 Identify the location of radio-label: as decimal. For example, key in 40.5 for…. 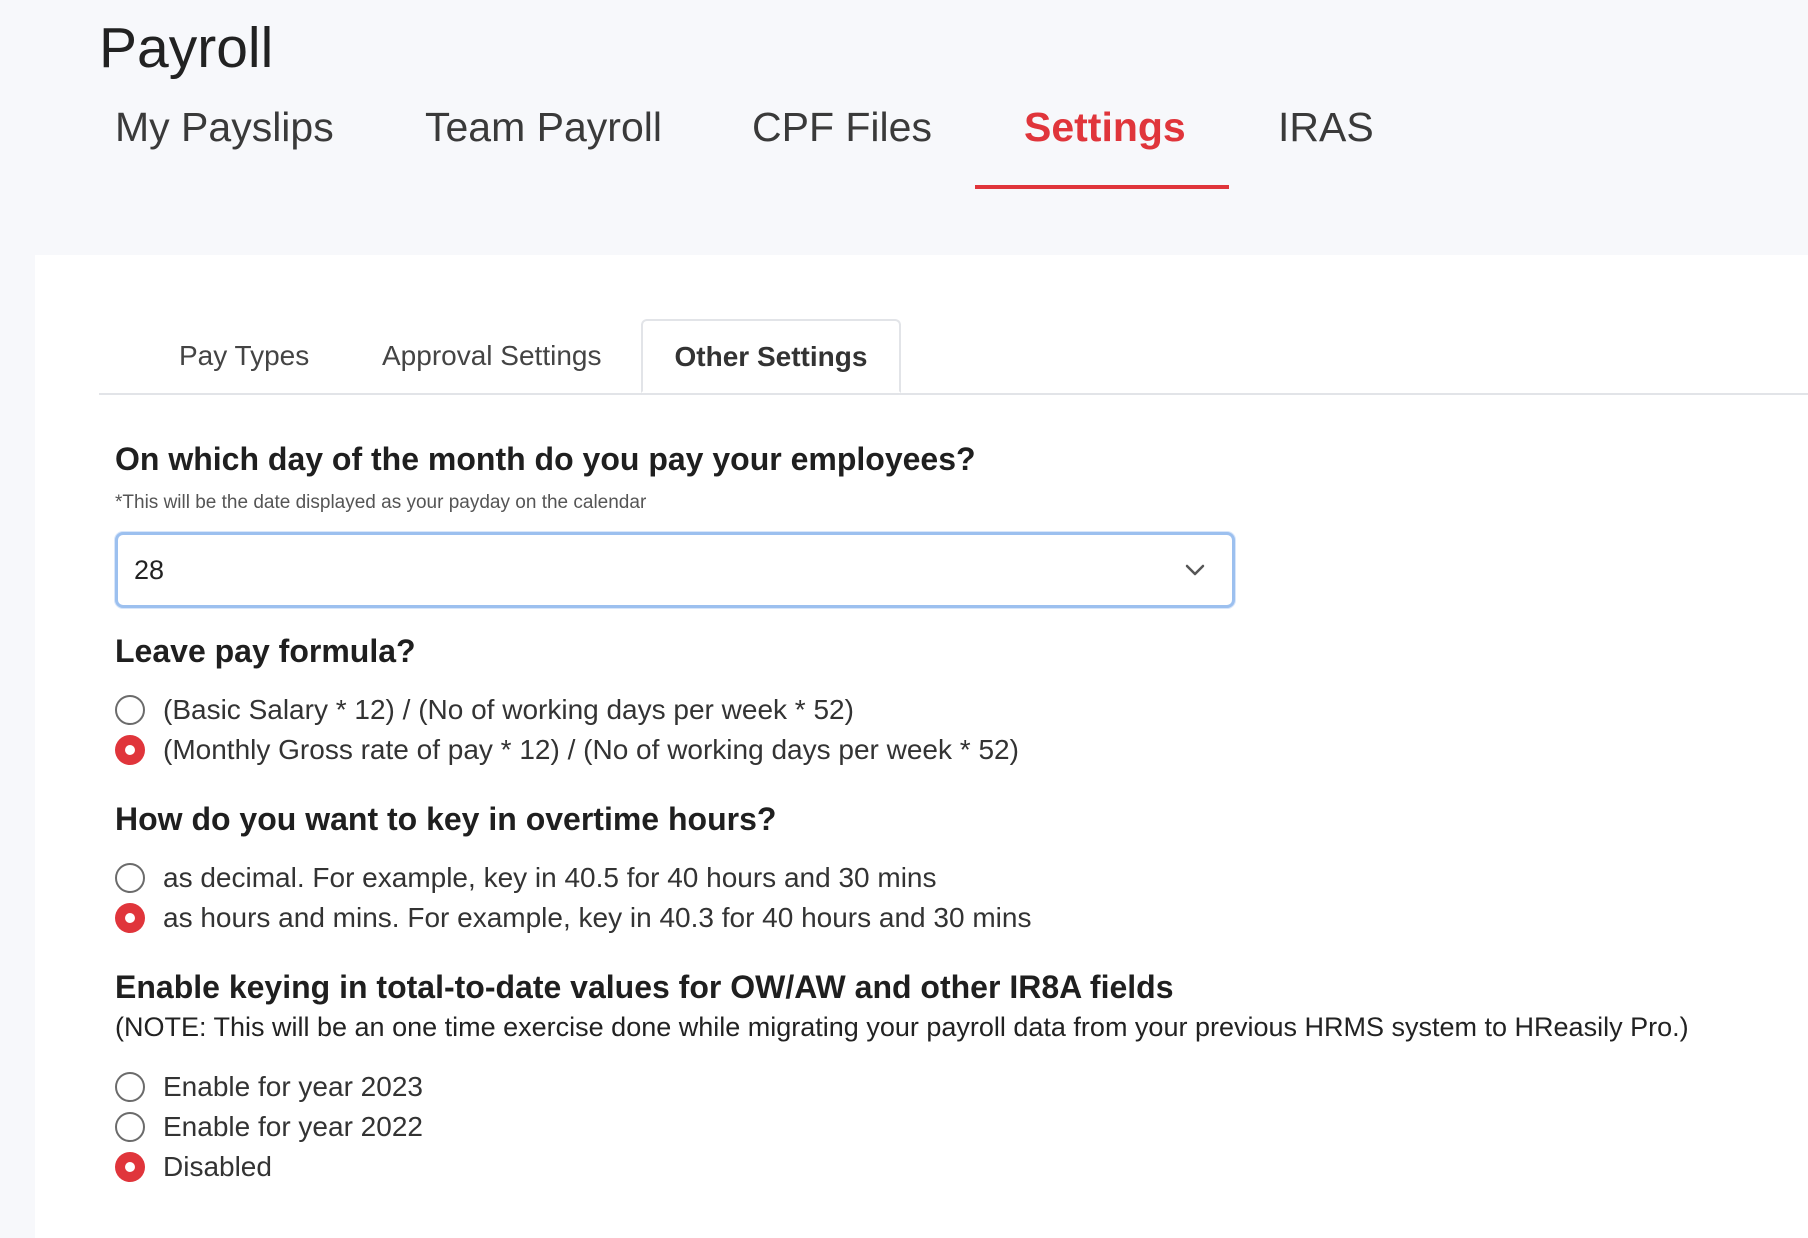
(550, 877).